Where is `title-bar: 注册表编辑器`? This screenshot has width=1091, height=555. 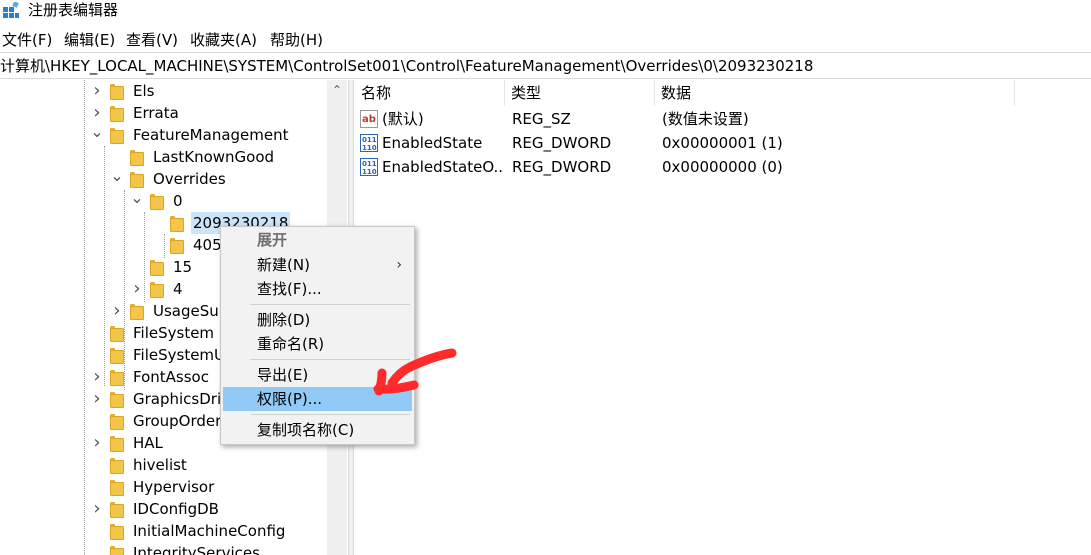
title-bar: 注册表编辑器 is located at coordinates (545, 11).